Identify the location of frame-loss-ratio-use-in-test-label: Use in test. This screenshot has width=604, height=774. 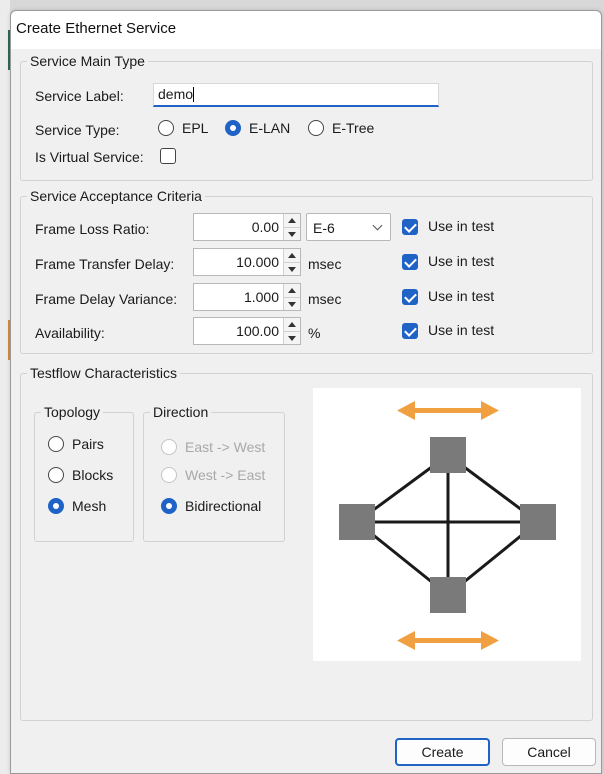
(461, 226).